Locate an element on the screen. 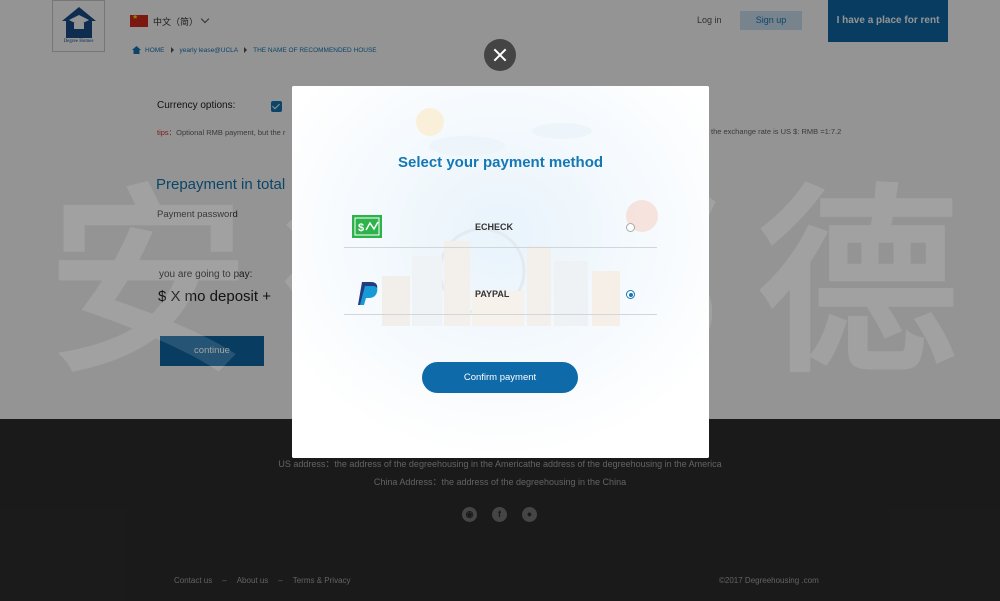 The width and height of the screenshot is (1000, 601). echeck-radio is located at coordinates (630, 227).